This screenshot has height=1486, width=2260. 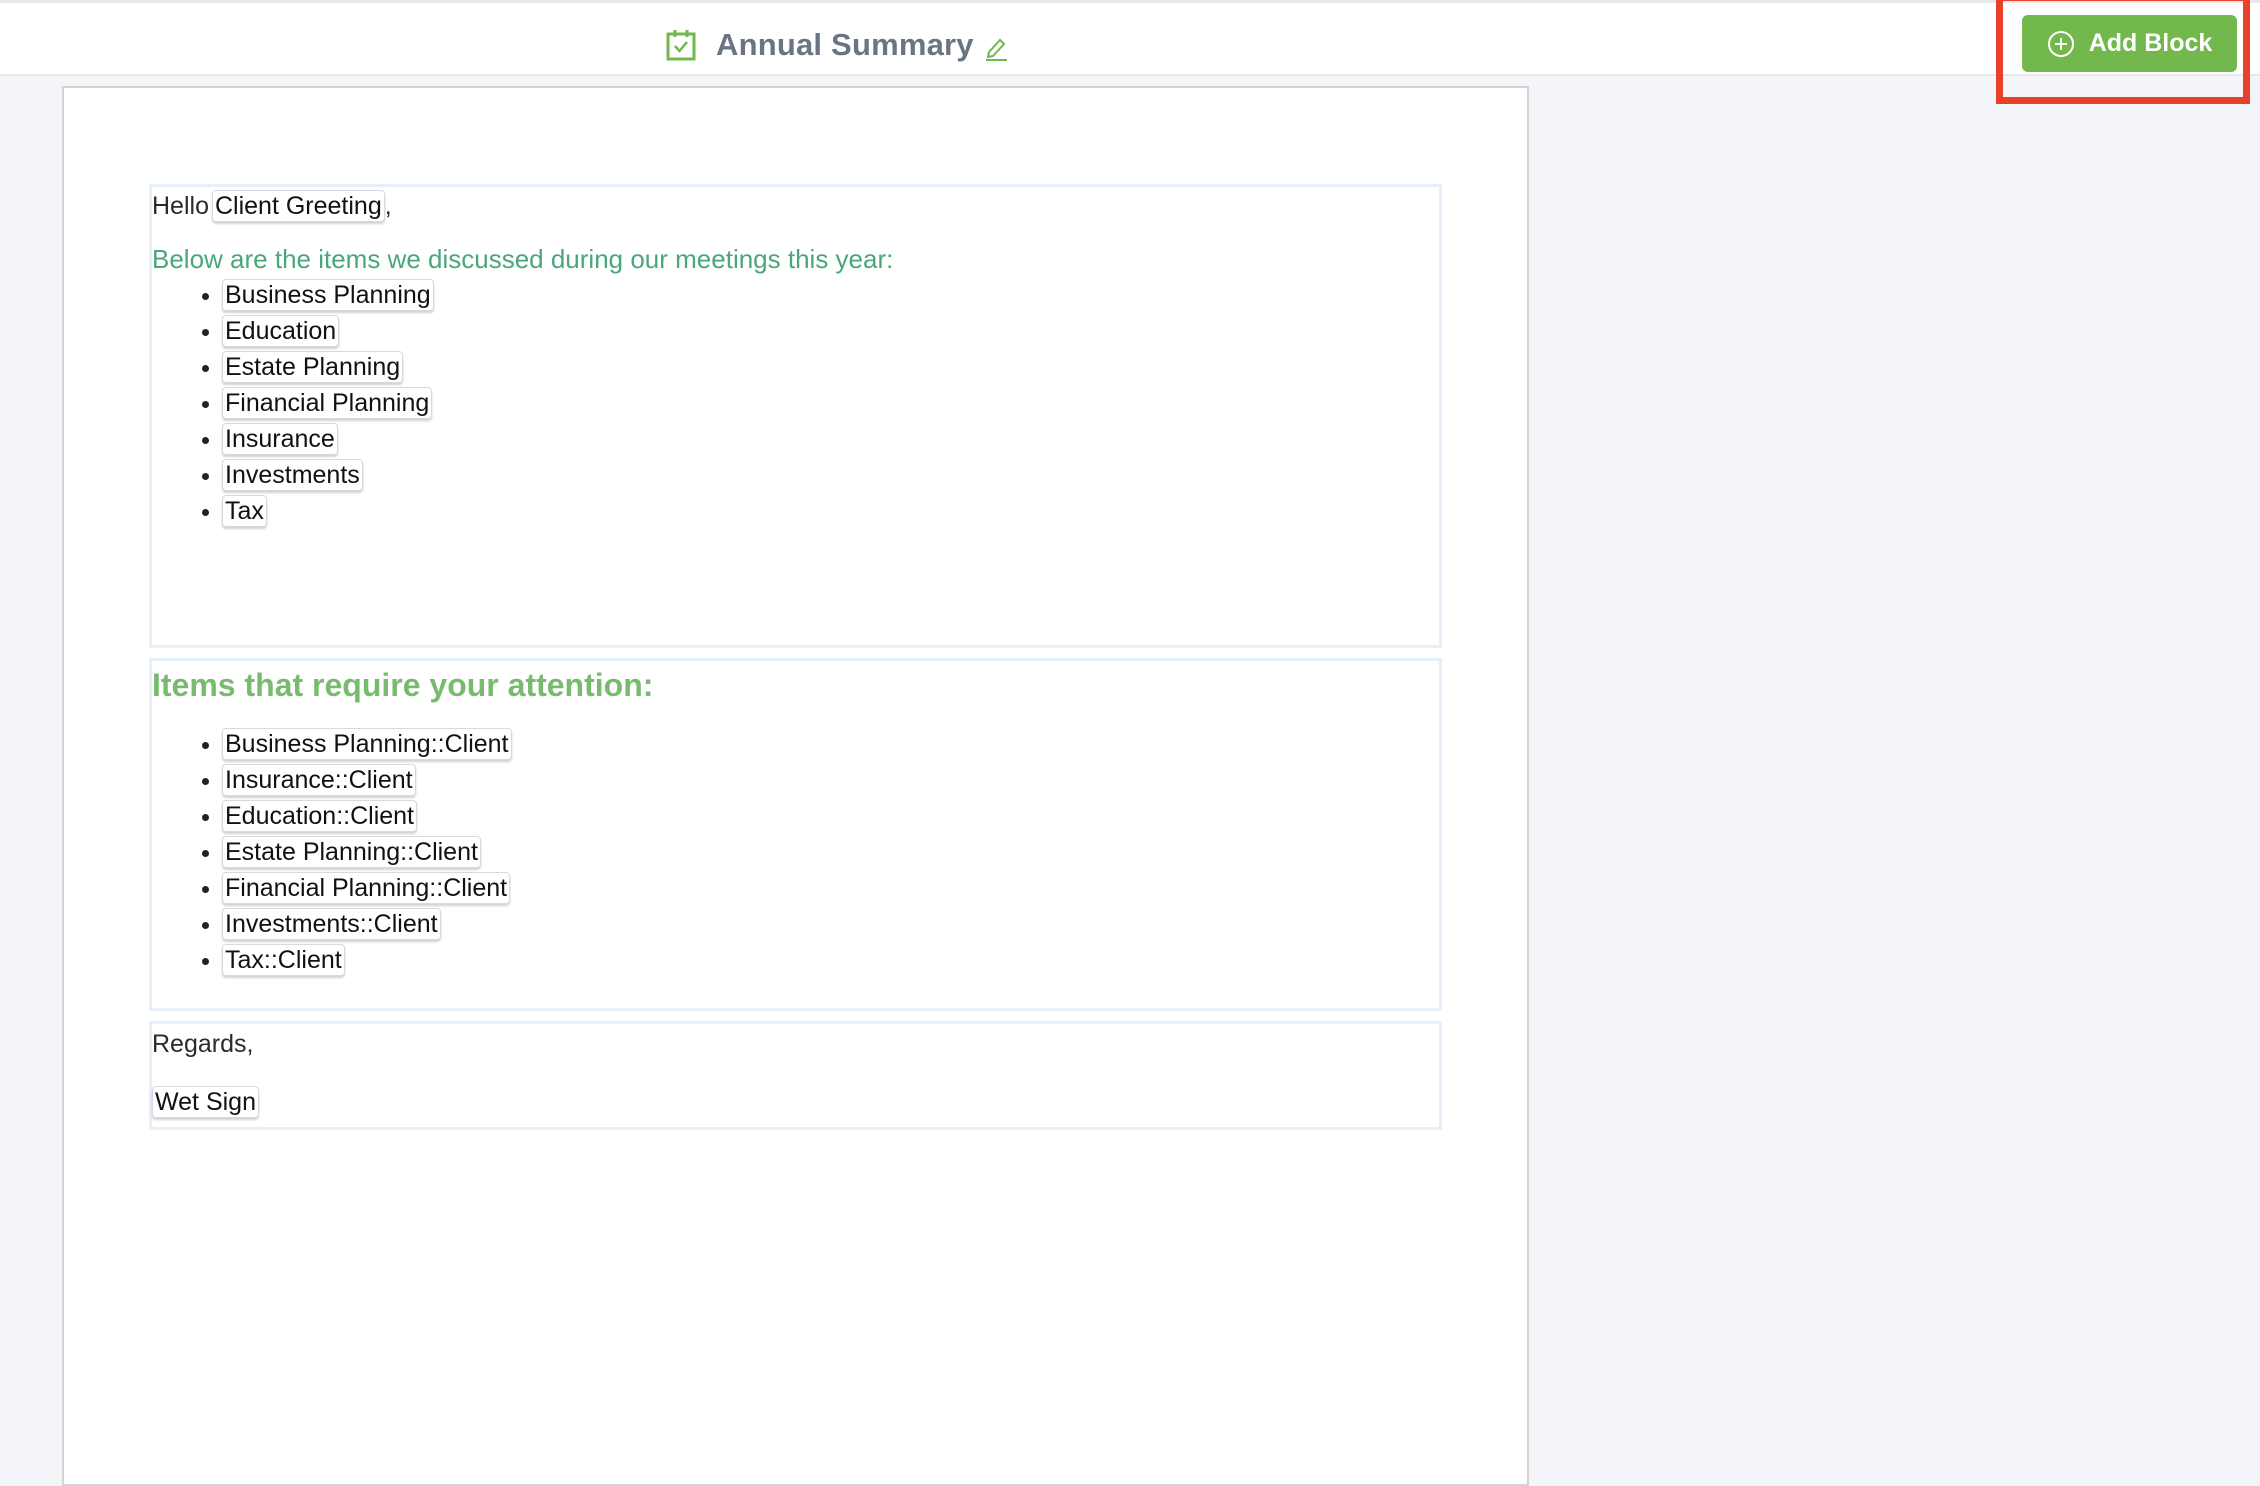 What do you see at coordinates (830, 439) in the screenshot?
I see `list-item: Insurance` at bounding box center [830, 439].